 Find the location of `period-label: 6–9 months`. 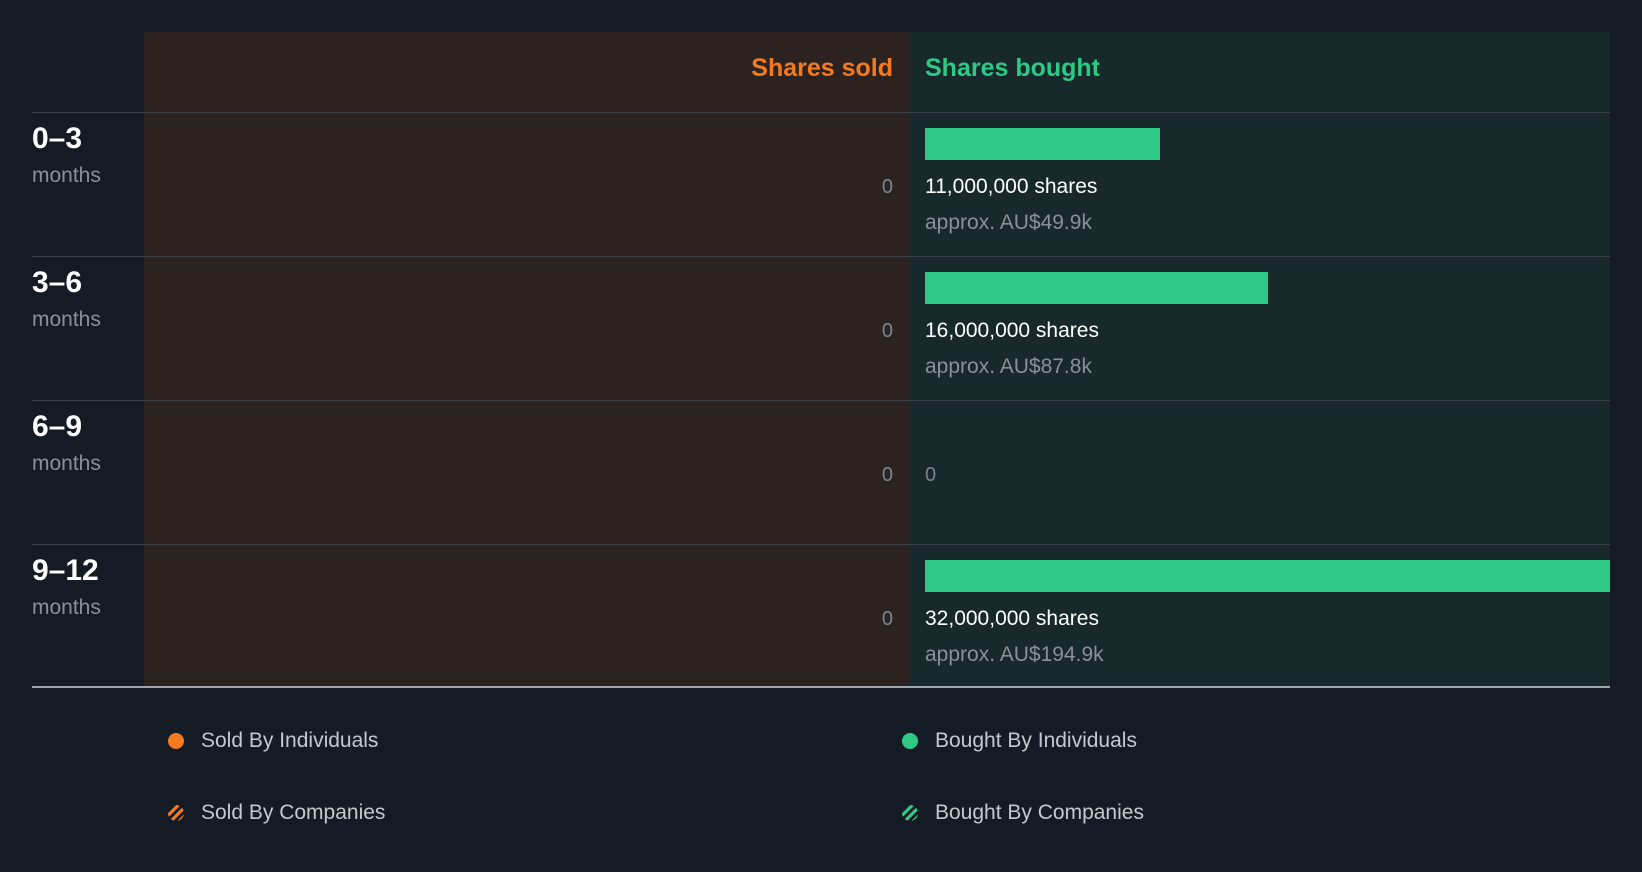

period-label: 6–9 months is located at coordinates (66, 443).